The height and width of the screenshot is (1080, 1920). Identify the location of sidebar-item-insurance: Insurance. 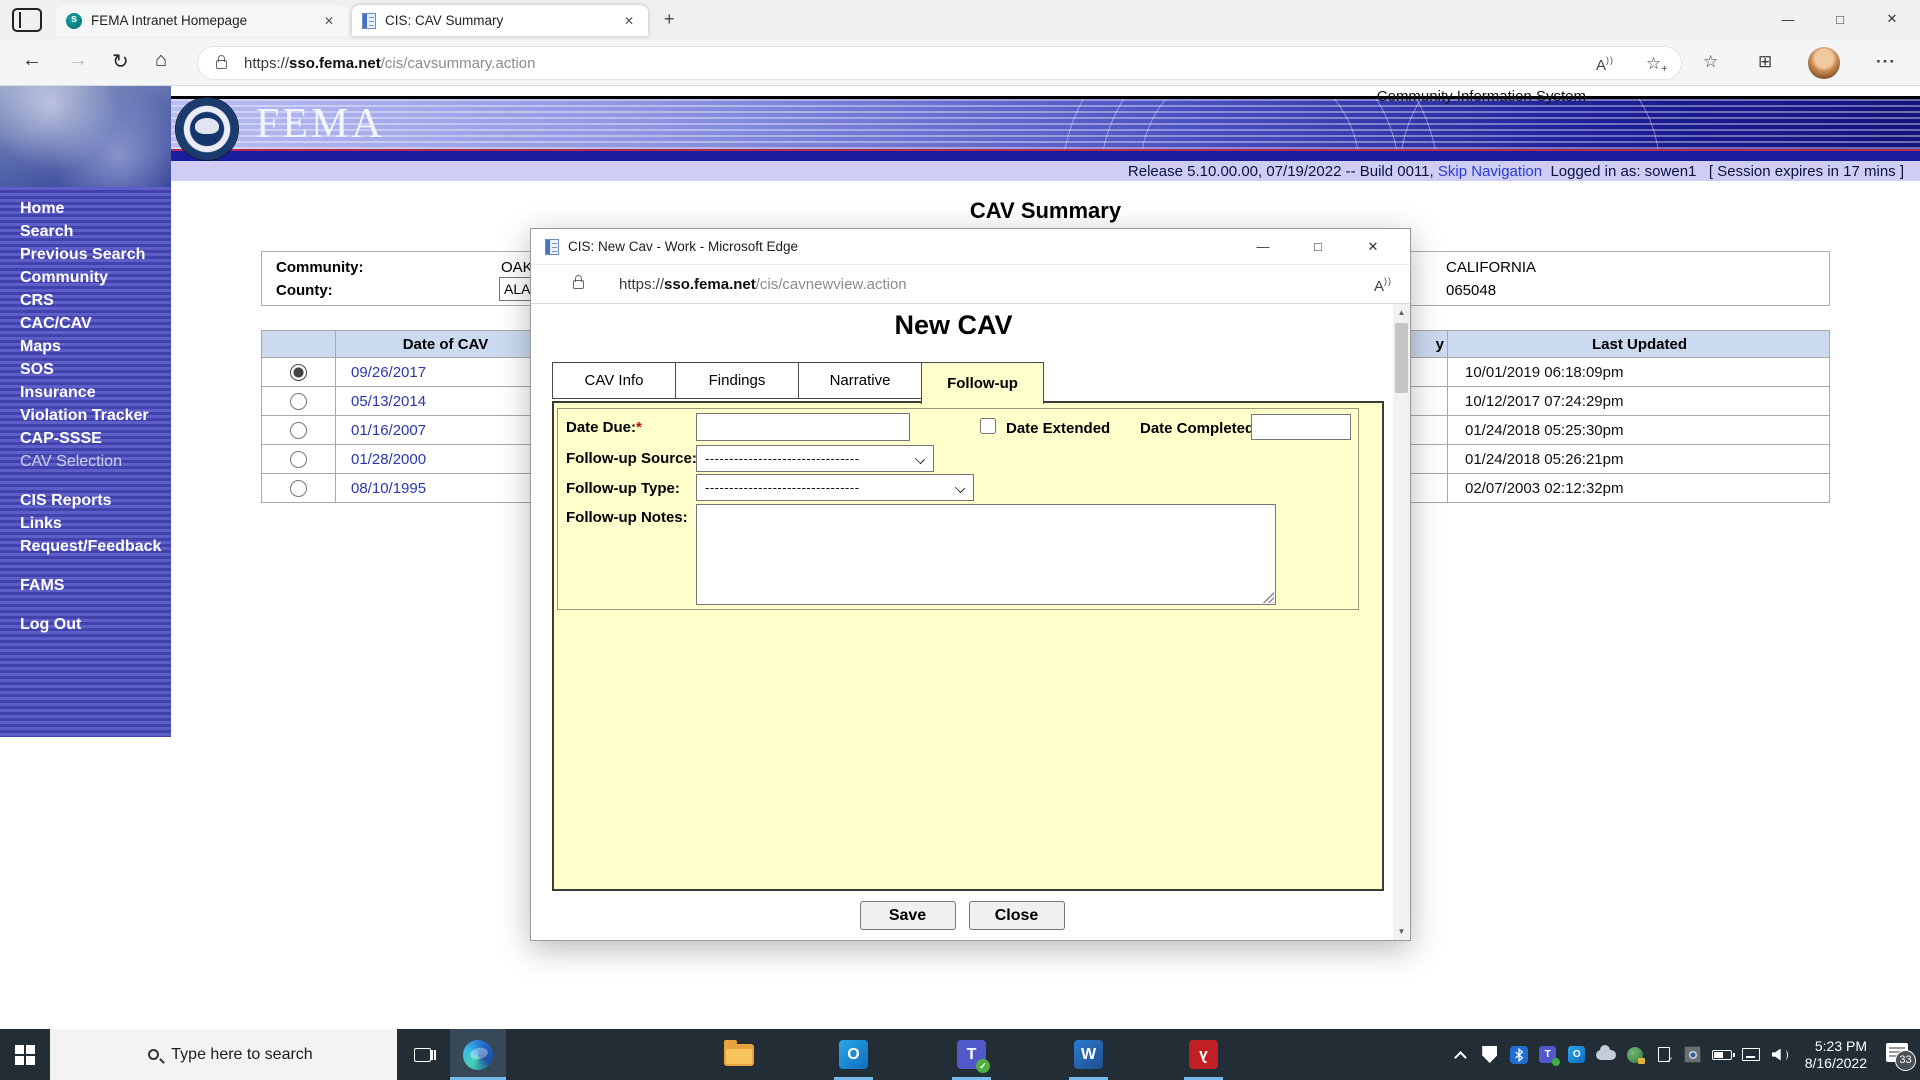
(95, 392).